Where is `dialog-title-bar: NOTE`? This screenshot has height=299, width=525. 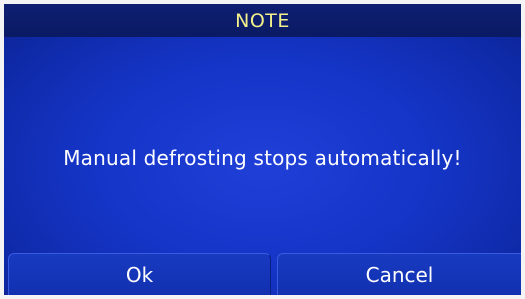 dialog-title-bar: NOTE is located at coordinates (262, 20).